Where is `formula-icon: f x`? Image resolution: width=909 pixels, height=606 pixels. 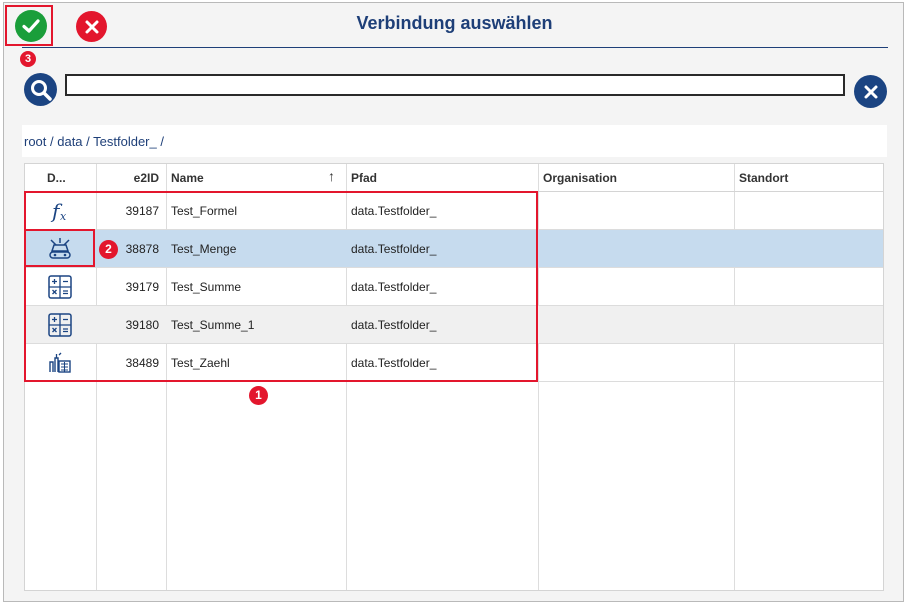
formula-icon: f x is located at coordinates (58, 211).